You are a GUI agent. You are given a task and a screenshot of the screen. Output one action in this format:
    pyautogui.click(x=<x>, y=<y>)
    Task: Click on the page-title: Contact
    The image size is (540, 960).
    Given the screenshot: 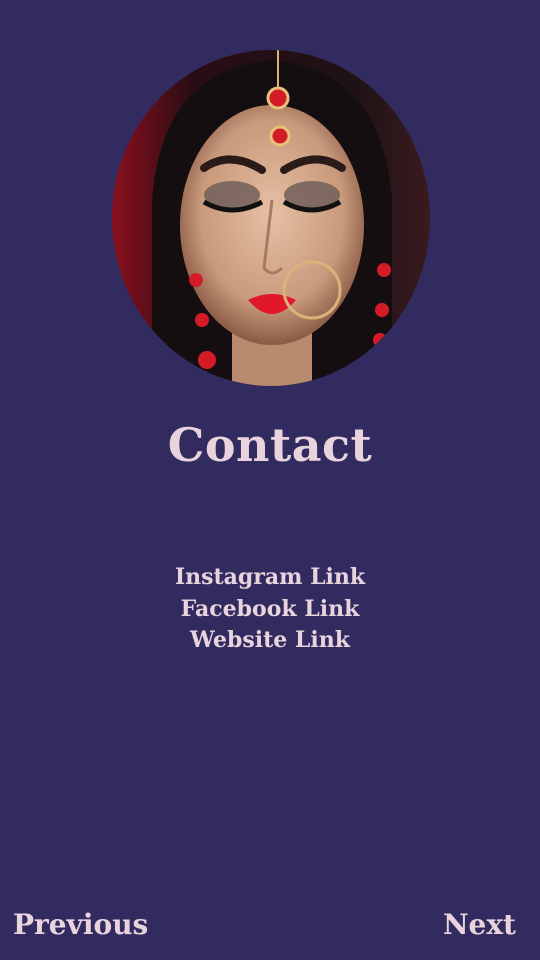 What is the action you would take?
    pyautogui.click(x=270, y=445)
    